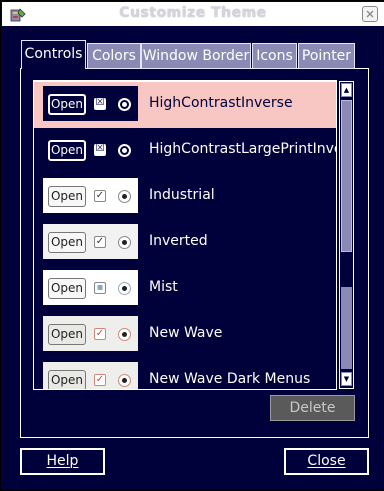 The width and height of the screenshot is (384, 491). Describe the element at coordinates (114, 56) in the screenshot. I see `tab-colors: Colors` at that location.